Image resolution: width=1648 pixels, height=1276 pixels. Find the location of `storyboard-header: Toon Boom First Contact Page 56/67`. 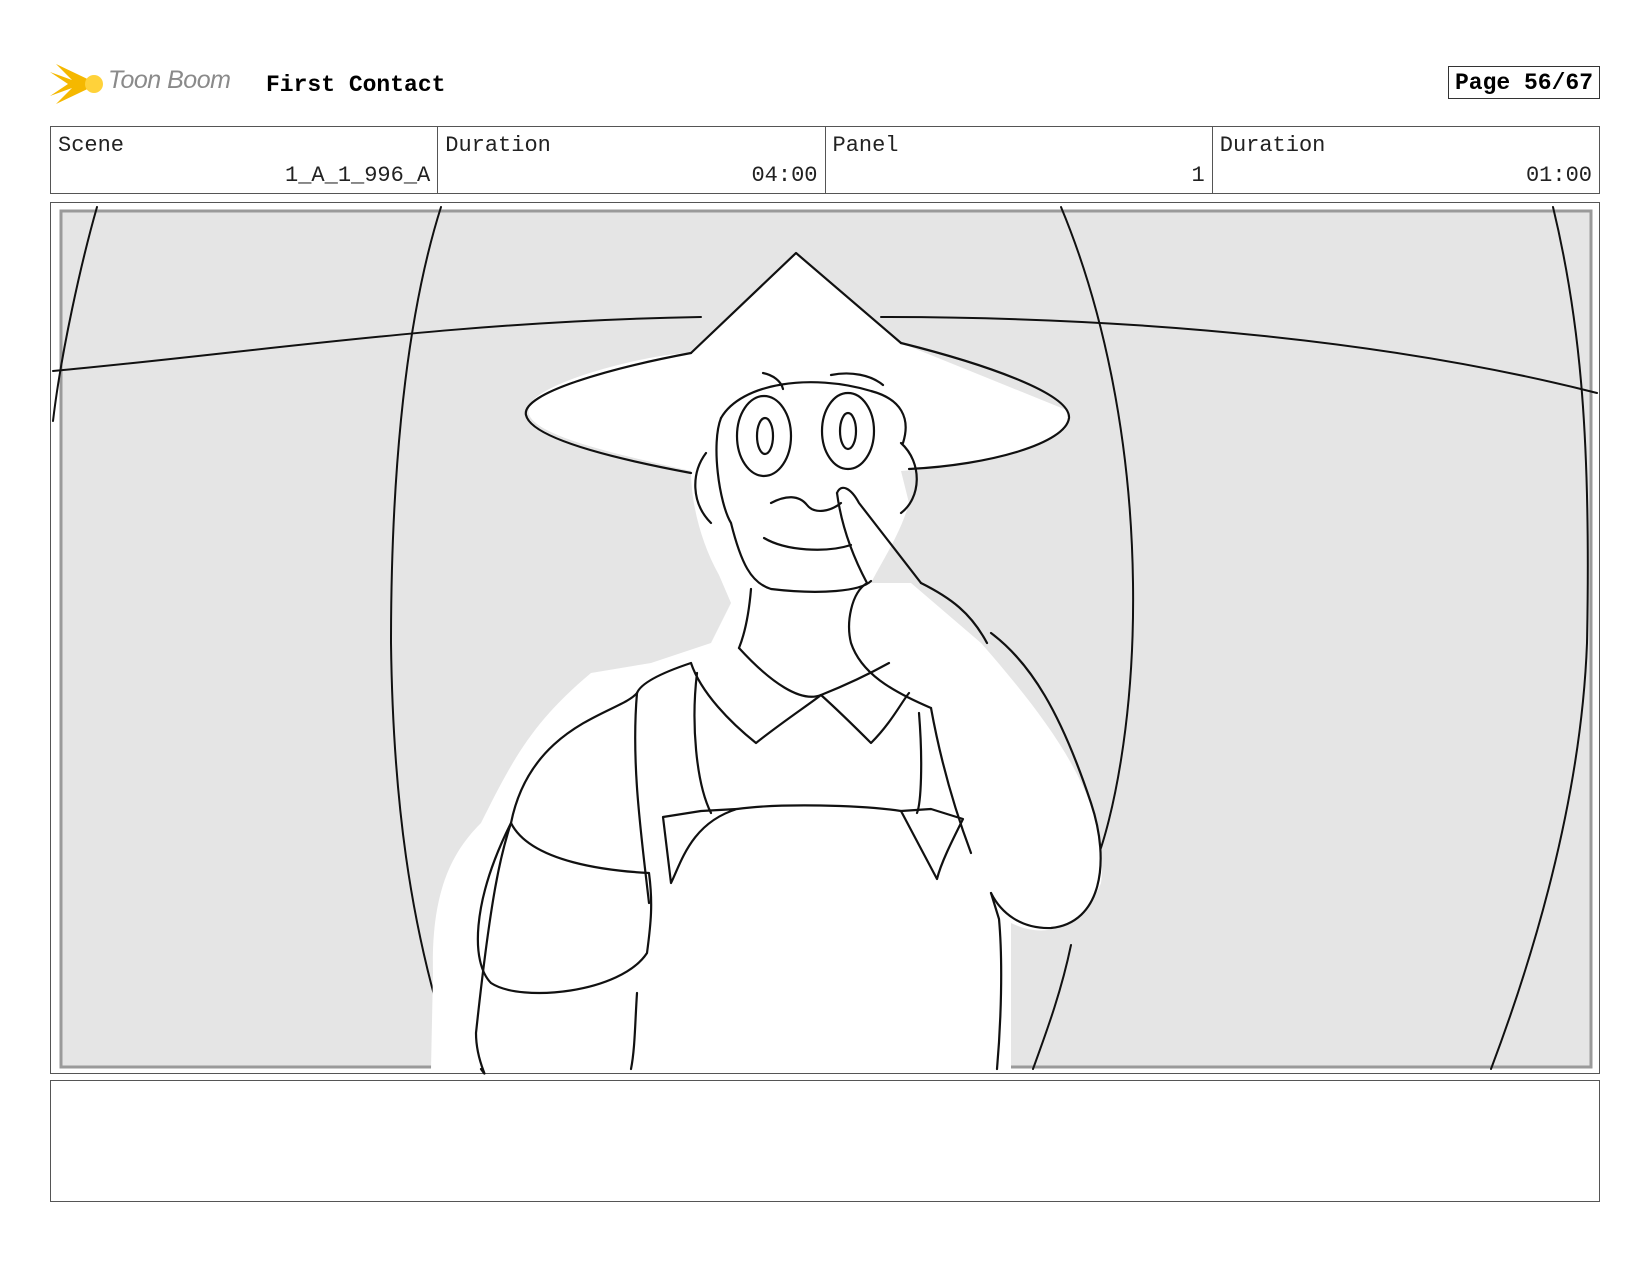

storyboard-header: Toon Boom First Contact Page 56/67 is located at coordinates (825, 84).